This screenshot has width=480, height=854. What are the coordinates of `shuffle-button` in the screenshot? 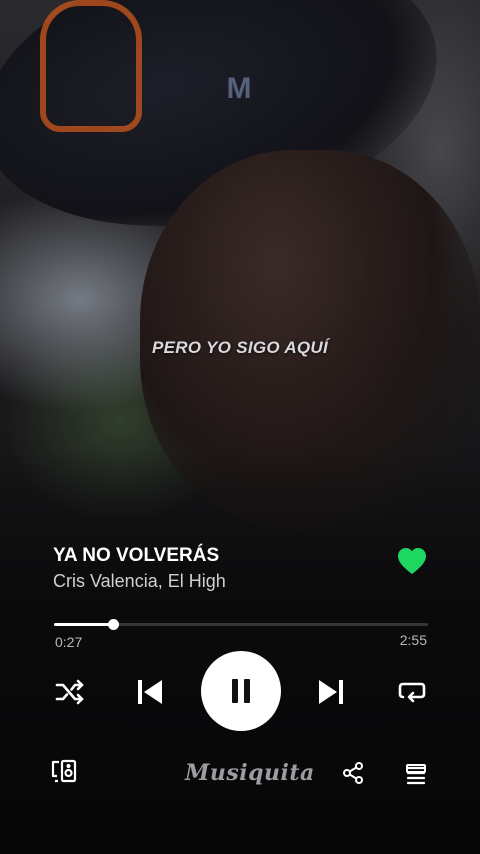 It's located at (70, 692).